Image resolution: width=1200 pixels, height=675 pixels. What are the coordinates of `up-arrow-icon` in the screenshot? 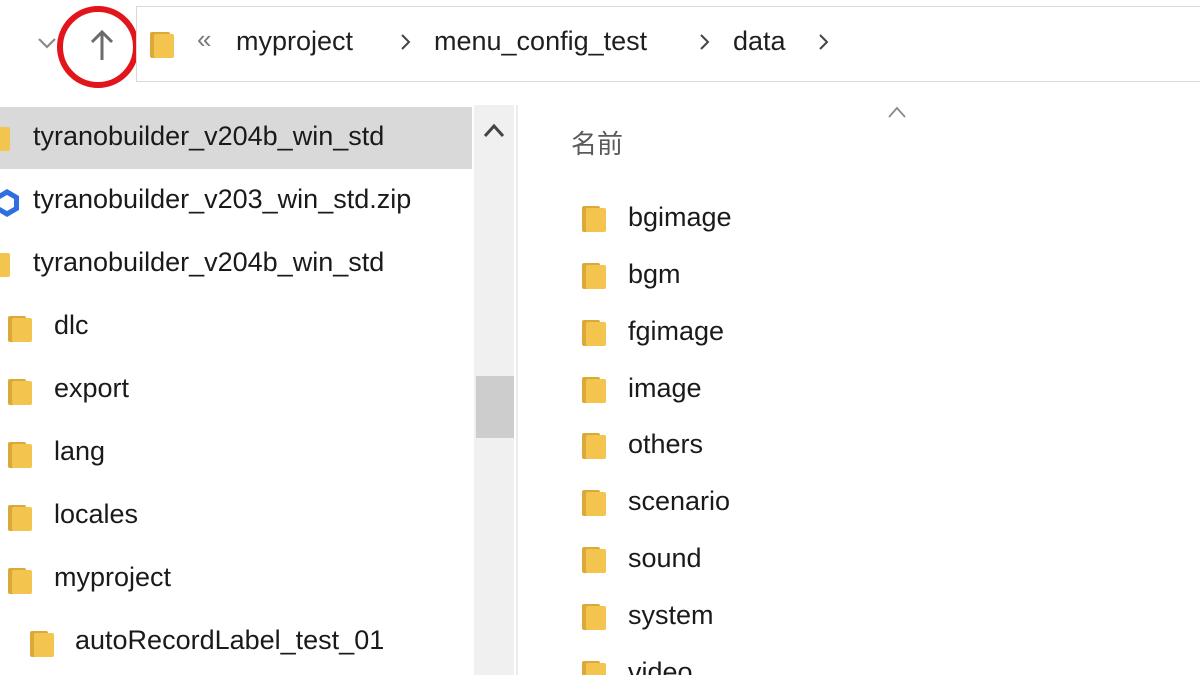 It's located at (102, 45).